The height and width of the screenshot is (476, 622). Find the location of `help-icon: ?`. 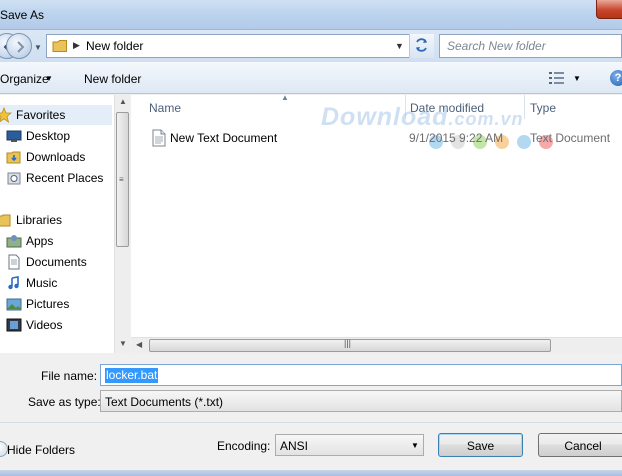

help-icon: ? is located at coordinates (616, 78).